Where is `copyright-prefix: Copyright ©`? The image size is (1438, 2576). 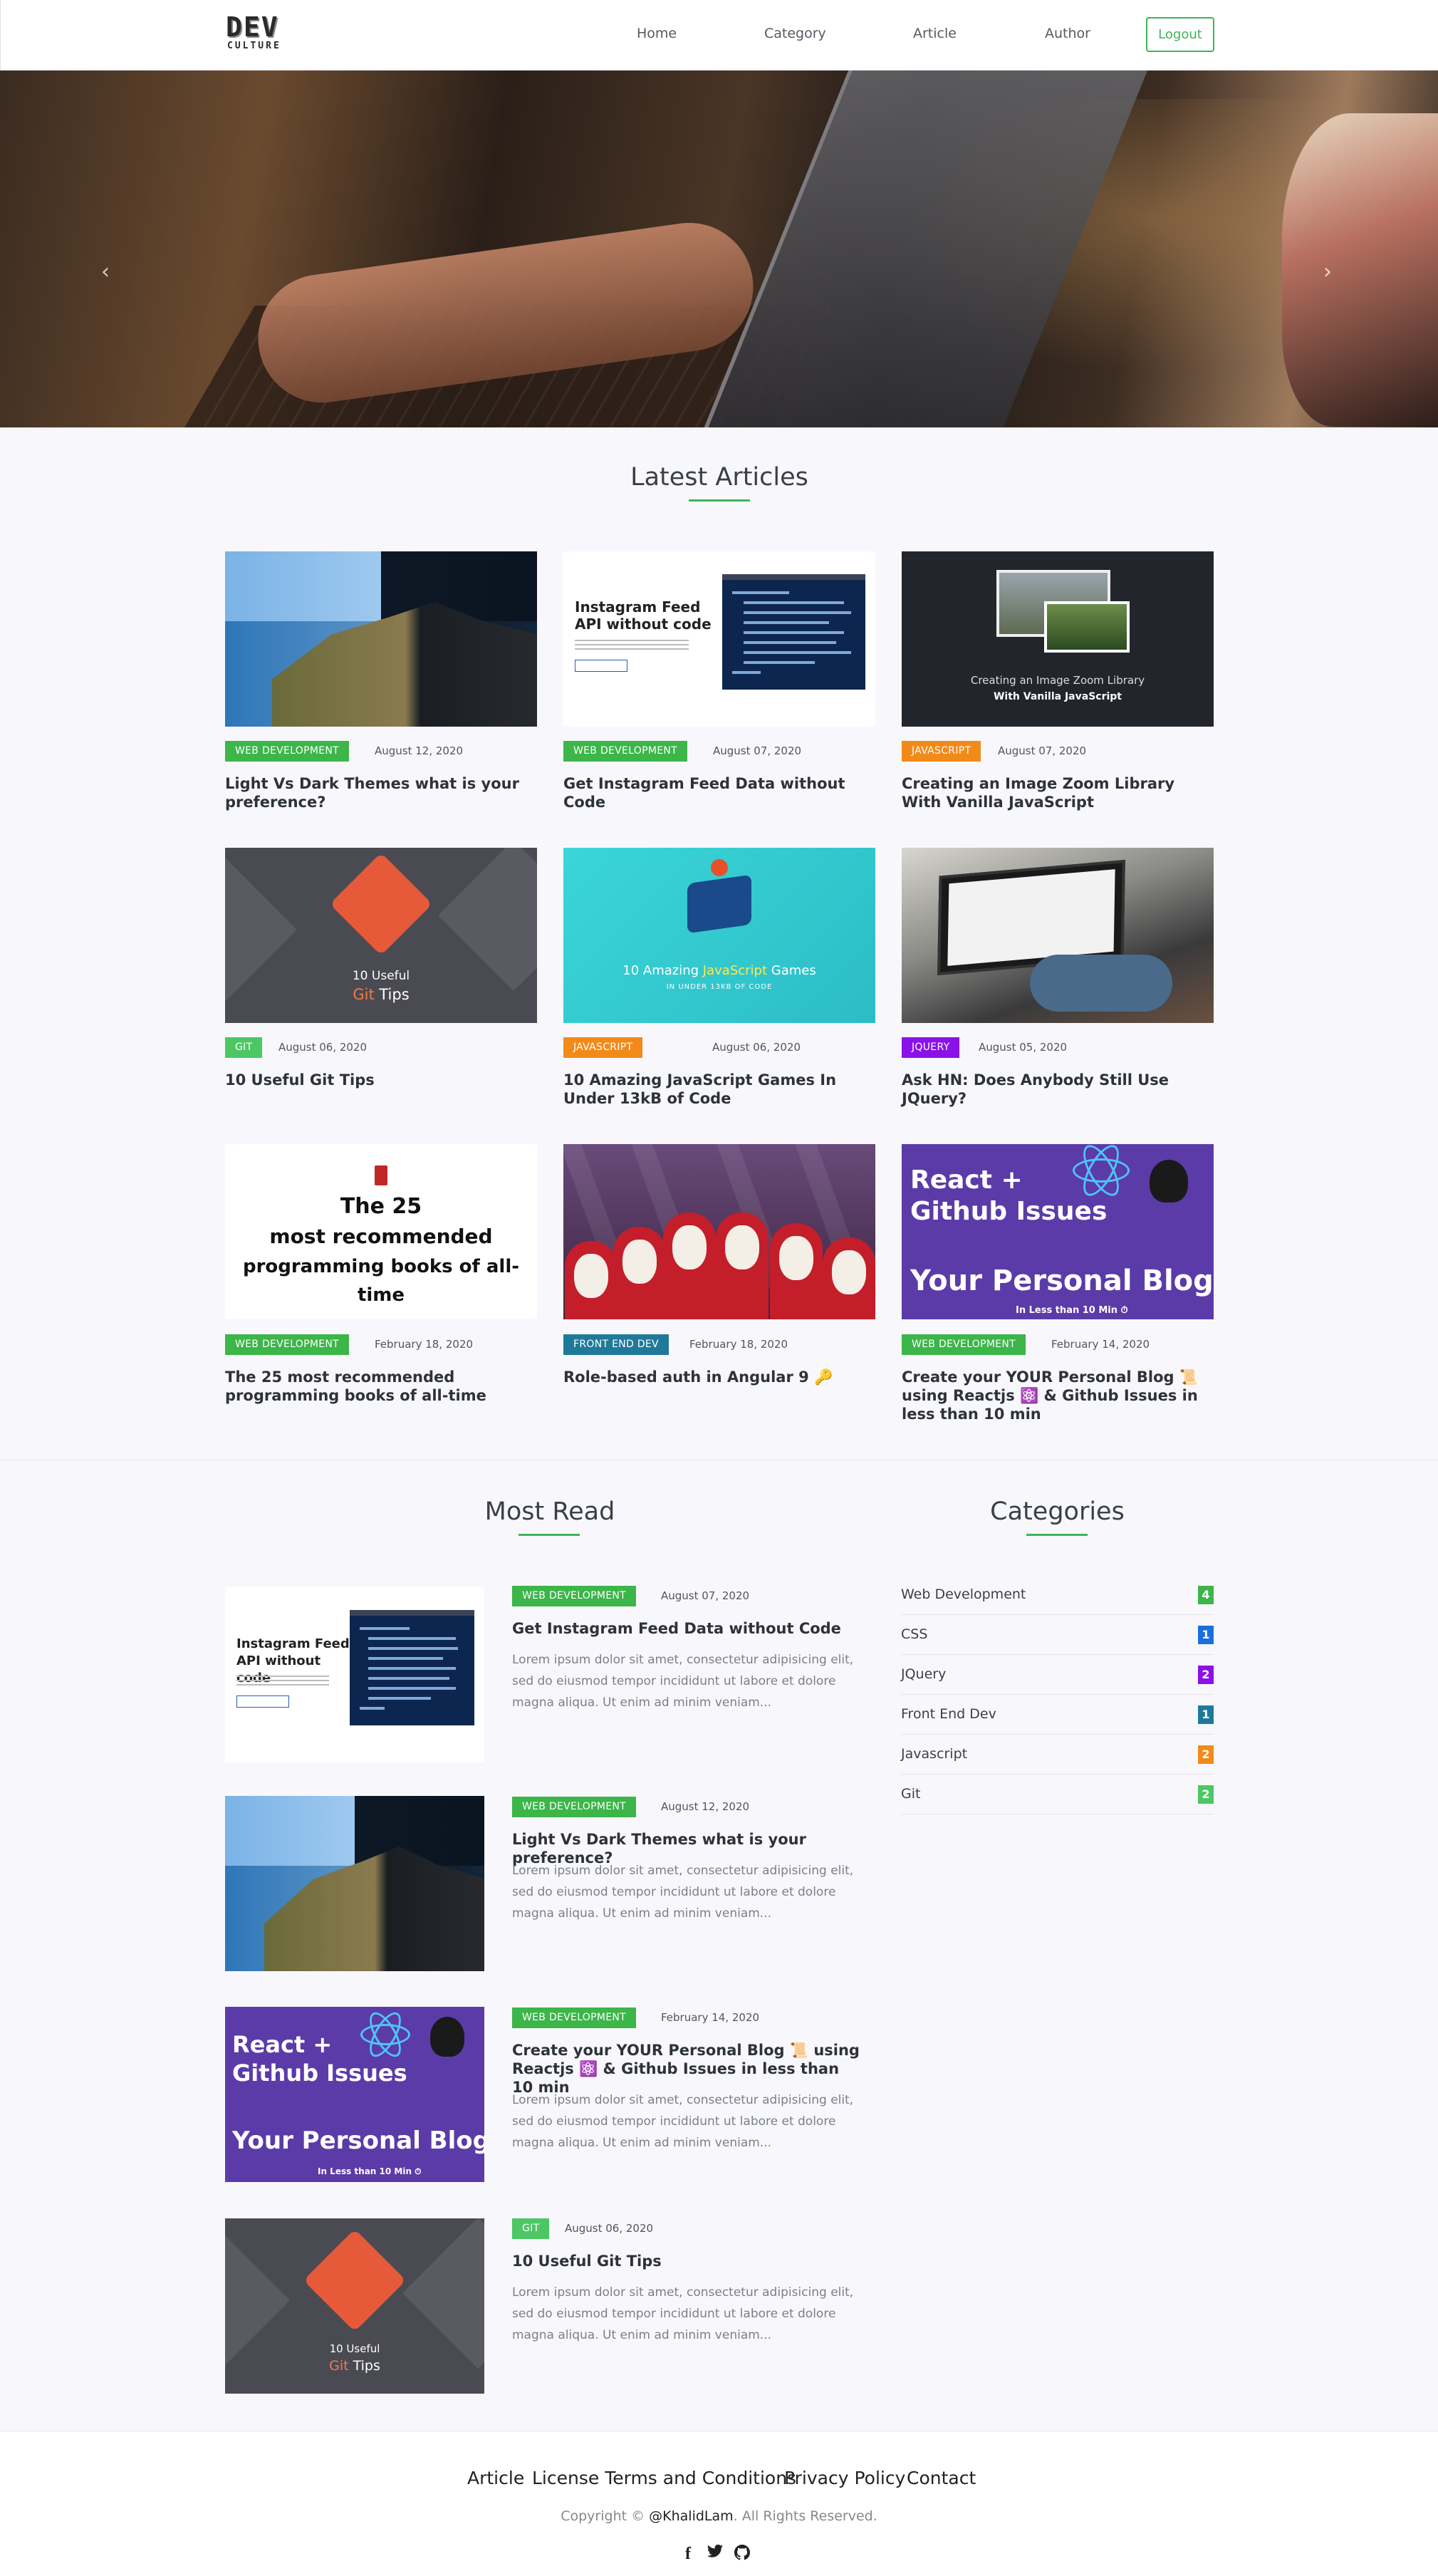
copyright-prefix: Copyright © is located at coordinates (605, 2516).